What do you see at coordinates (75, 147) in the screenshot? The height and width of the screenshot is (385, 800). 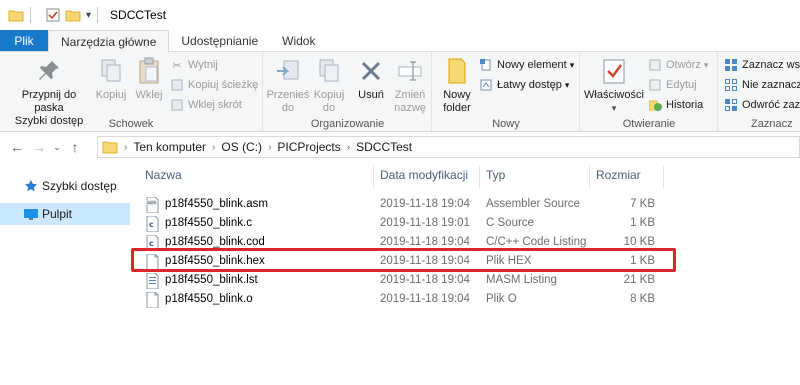 I see `up-arrow-icon: ↑` at bounding box center [75, 147].